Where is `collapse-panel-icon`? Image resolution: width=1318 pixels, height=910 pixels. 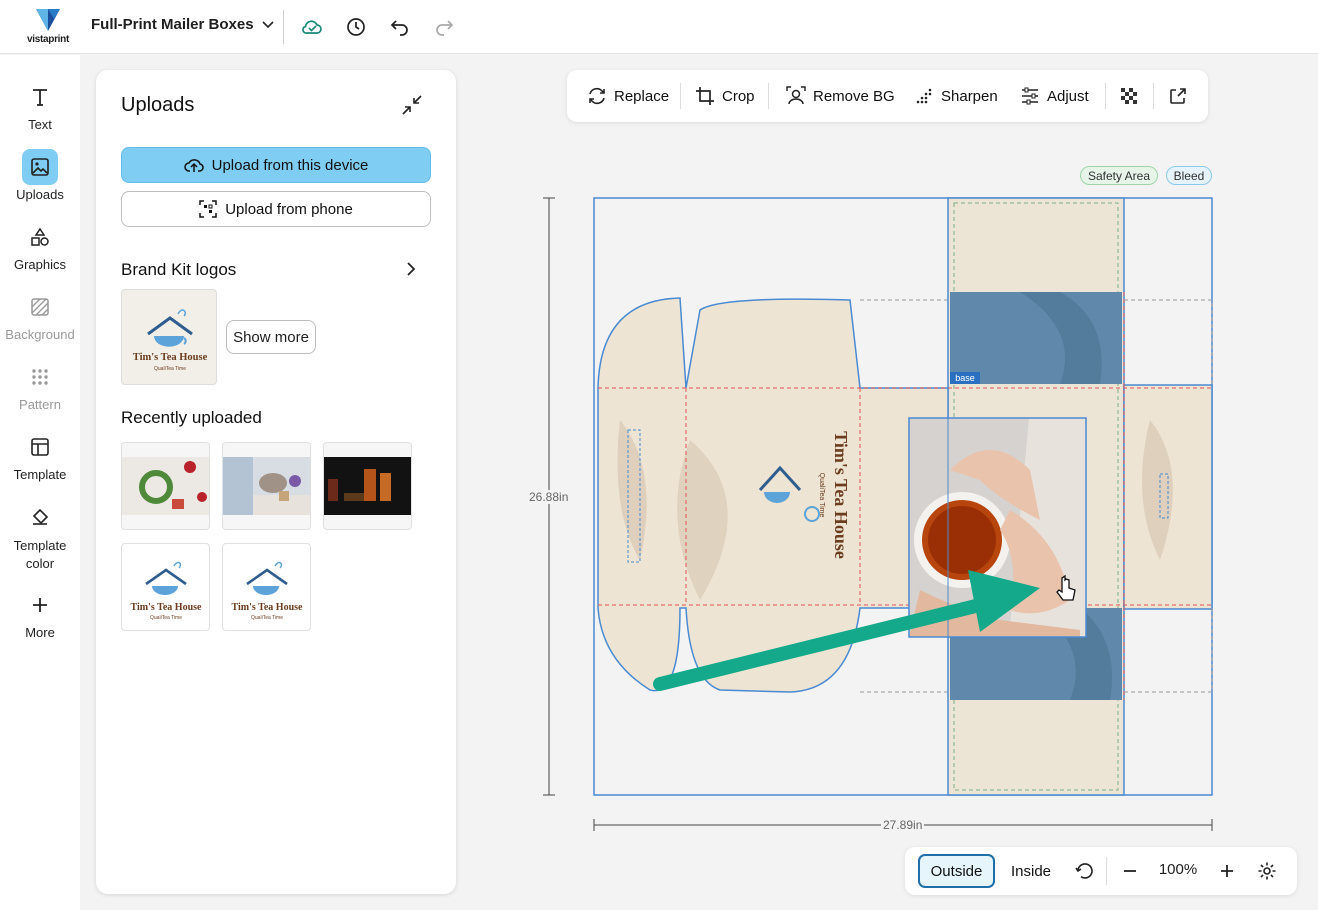 collapse-panel-icon is located at coordinates (413, 106).